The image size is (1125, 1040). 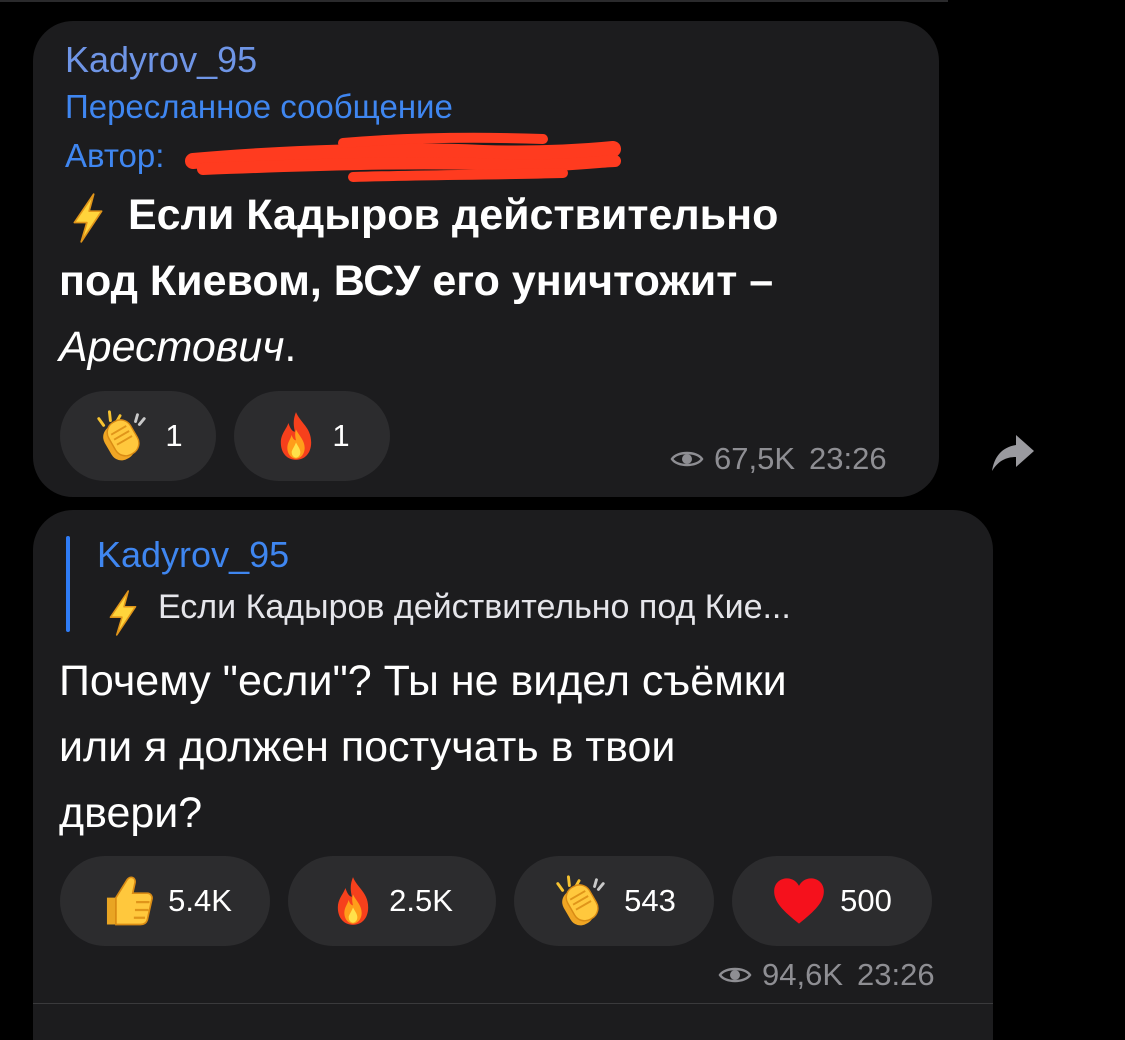 I want to click on sender-name: Kadyrov_95, so click(x=161, y=60).